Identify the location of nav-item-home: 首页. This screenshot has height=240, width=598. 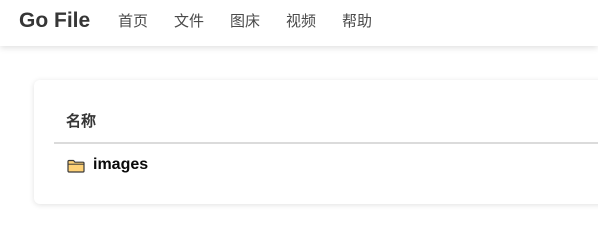
(133, 21).